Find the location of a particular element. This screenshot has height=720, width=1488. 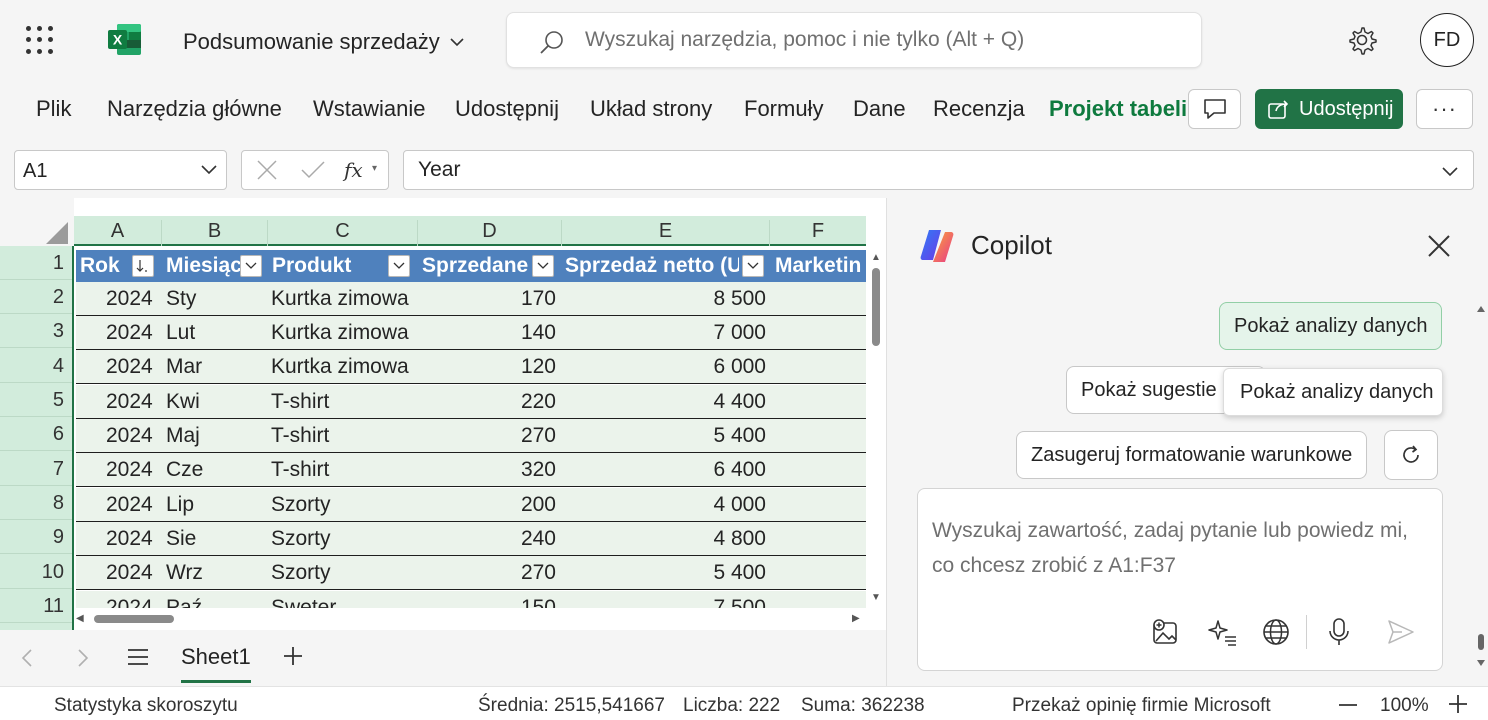

add-sheet-icon is located at coordinates (293, 656).